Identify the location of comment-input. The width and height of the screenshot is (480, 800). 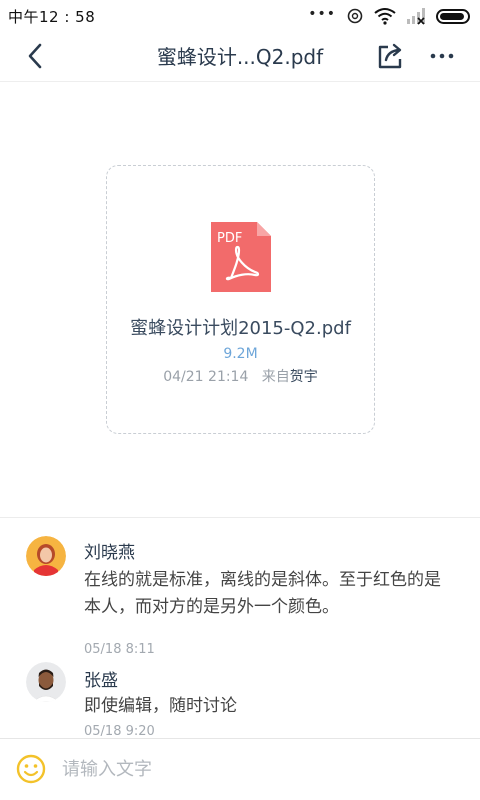
(252, 769).